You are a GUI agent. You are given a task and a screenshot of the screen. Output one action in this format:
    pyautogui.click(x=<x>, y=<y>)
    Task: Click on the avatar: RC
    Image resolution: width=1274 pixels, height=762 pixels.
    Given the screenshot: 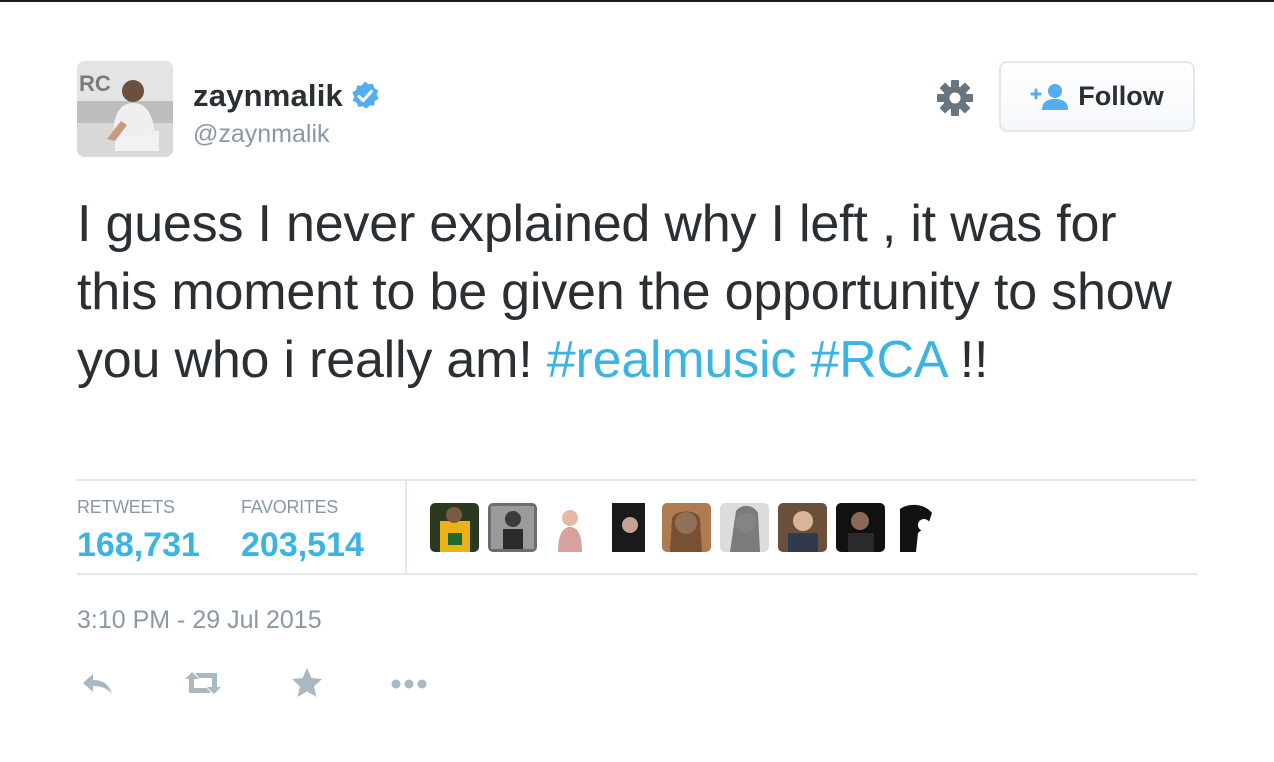 What is the action you would take?
    pyautogui.click(x=125, y=109)
    